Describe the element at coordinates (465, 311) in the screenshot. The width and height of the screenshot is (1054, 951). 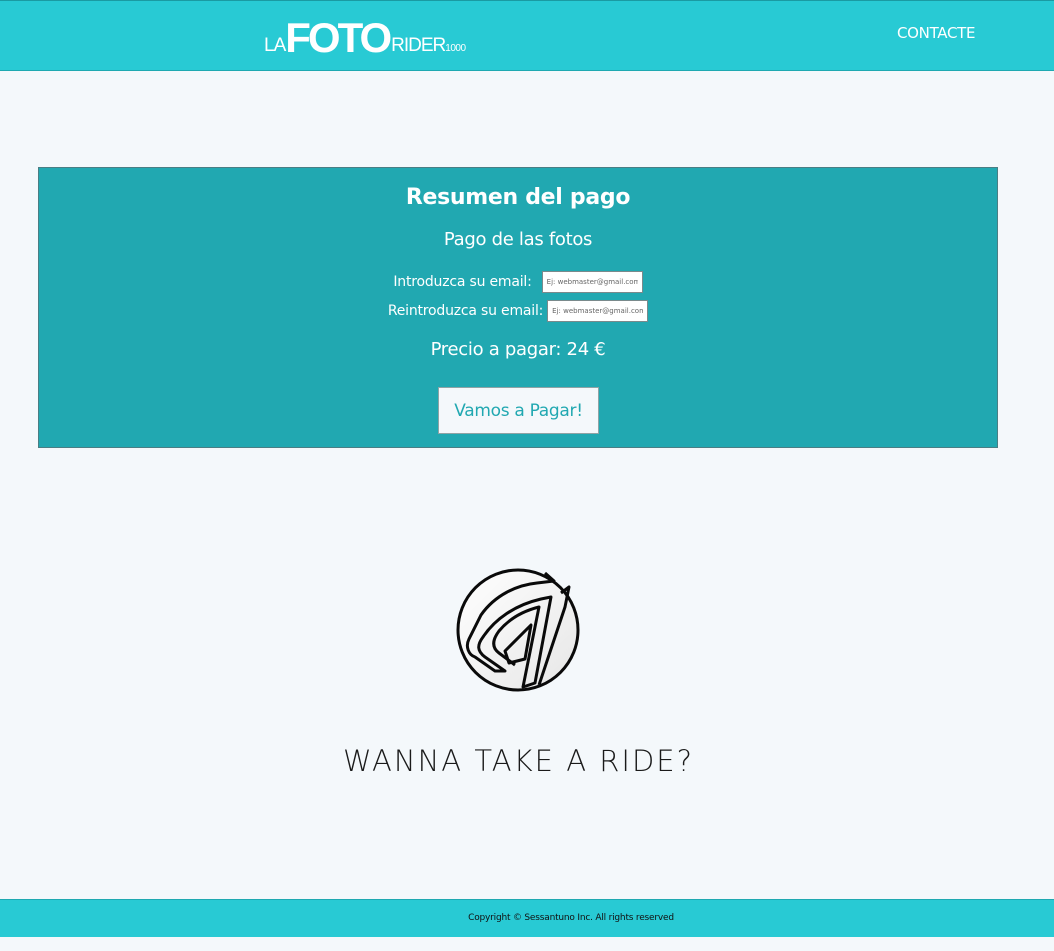
I see `email-confirm-label: Reintroduzca su email:` at that location.